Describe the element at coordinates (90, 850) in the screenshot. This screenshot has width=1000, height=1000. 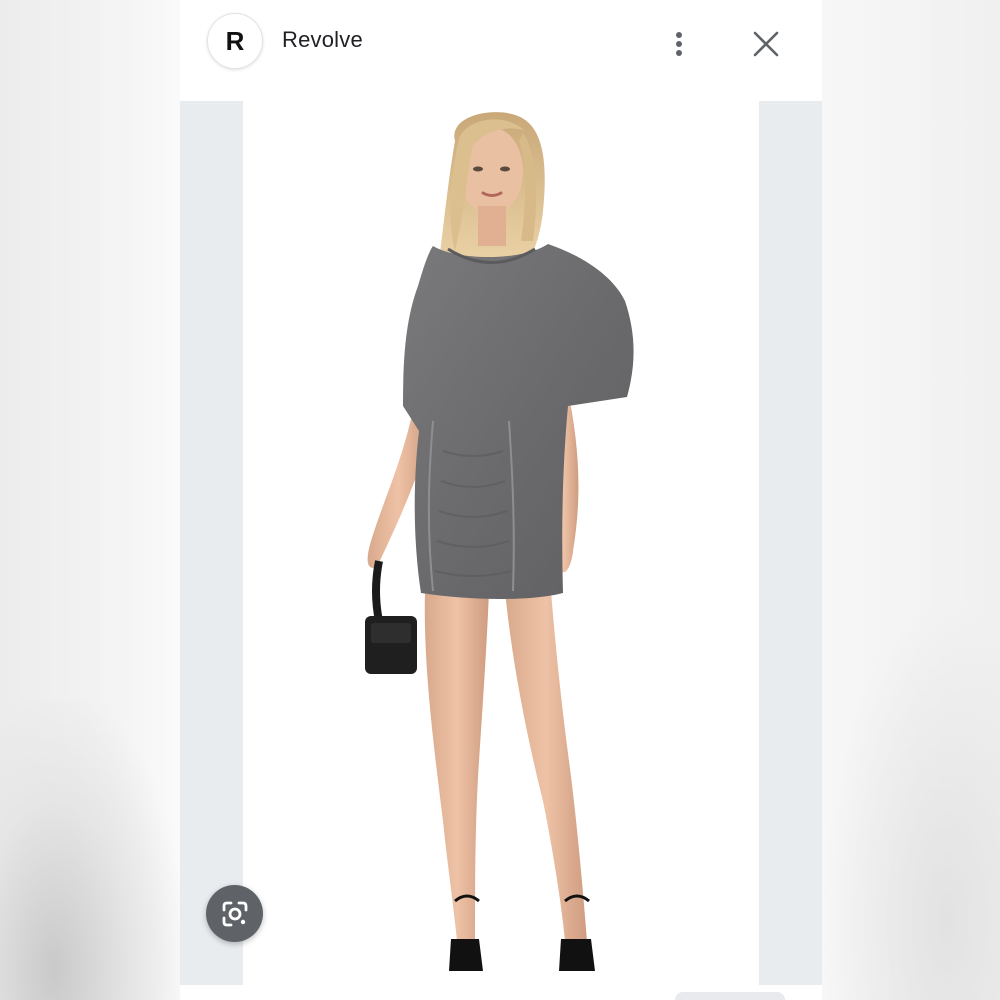
I see `backdrop-shadow-left` at that location.